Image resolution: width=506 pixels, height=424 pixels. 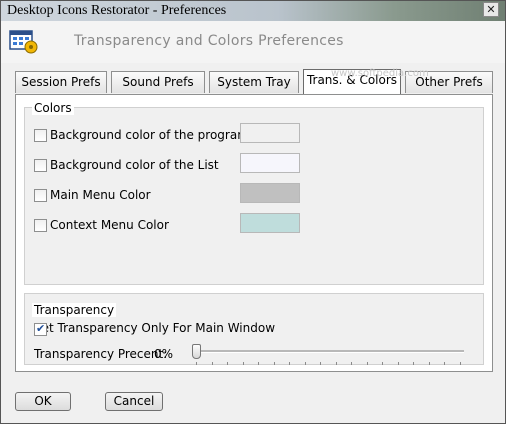 What do you see at coordinates (491, 9) in the screenshot?
I see `close-button: ✕` at bounding box center [491, 9].